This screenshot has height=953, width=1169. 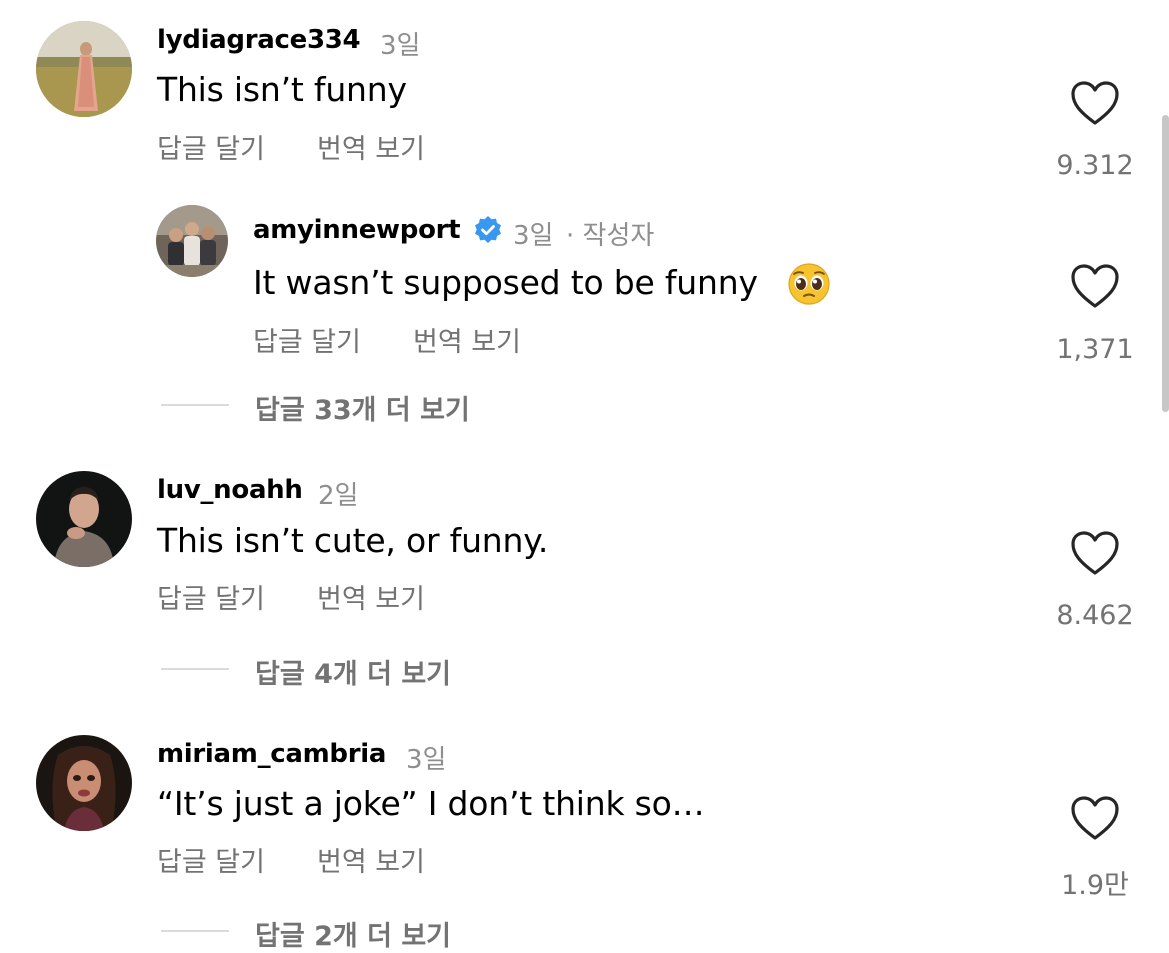 I want to click on profile-photo-man-dark-icon, so click(x=84, y=519).